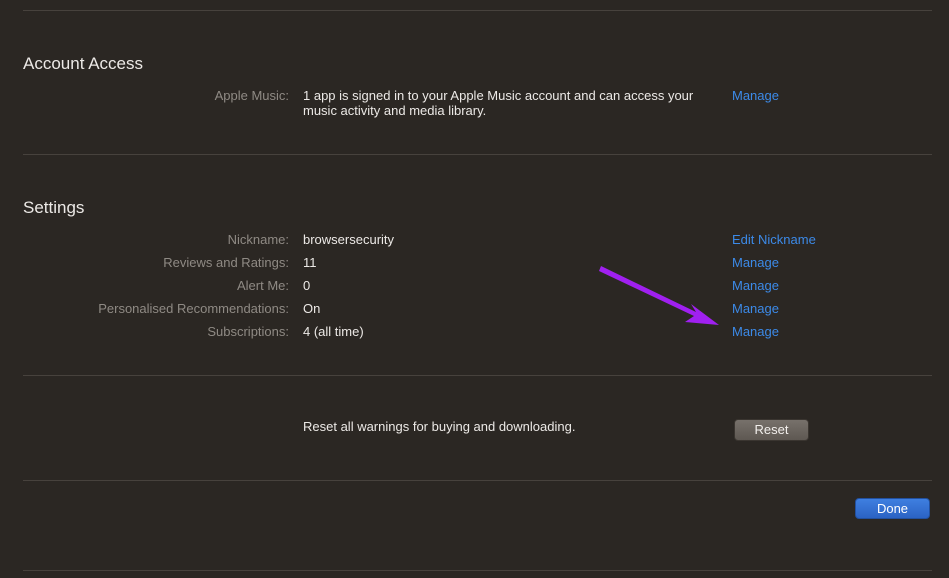 This screenshot has width=949, height=578. What do you see at coordinates (477, 375) in the screenshot?
I see `divider-settings` at bounding box center [477, 375].